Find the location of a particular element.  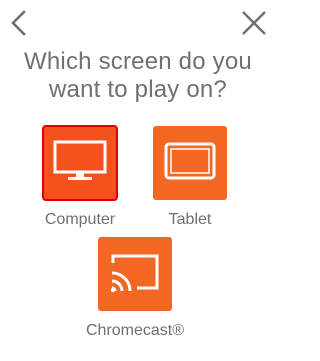

computer-tile is located at coordinates (80, 163).